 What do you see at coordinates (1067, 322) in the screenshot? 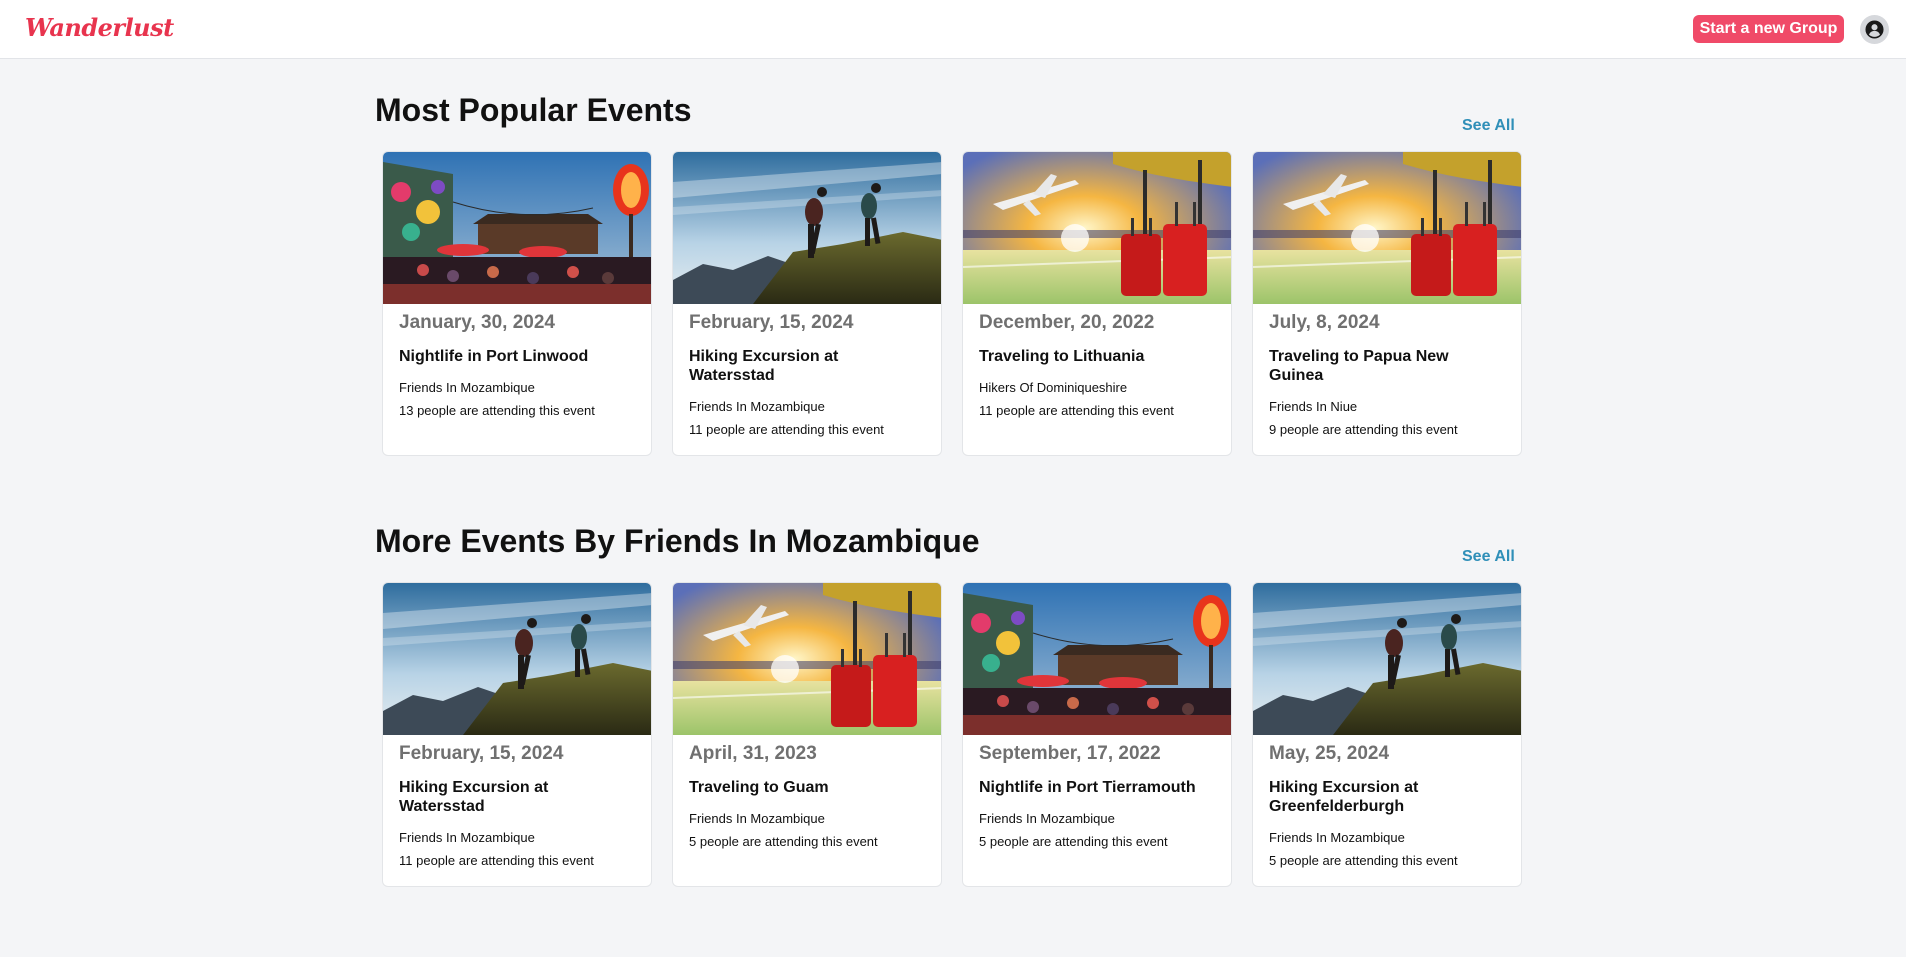
I see `event-date: December, 20, 2022` at bounding box center [1067, 322].